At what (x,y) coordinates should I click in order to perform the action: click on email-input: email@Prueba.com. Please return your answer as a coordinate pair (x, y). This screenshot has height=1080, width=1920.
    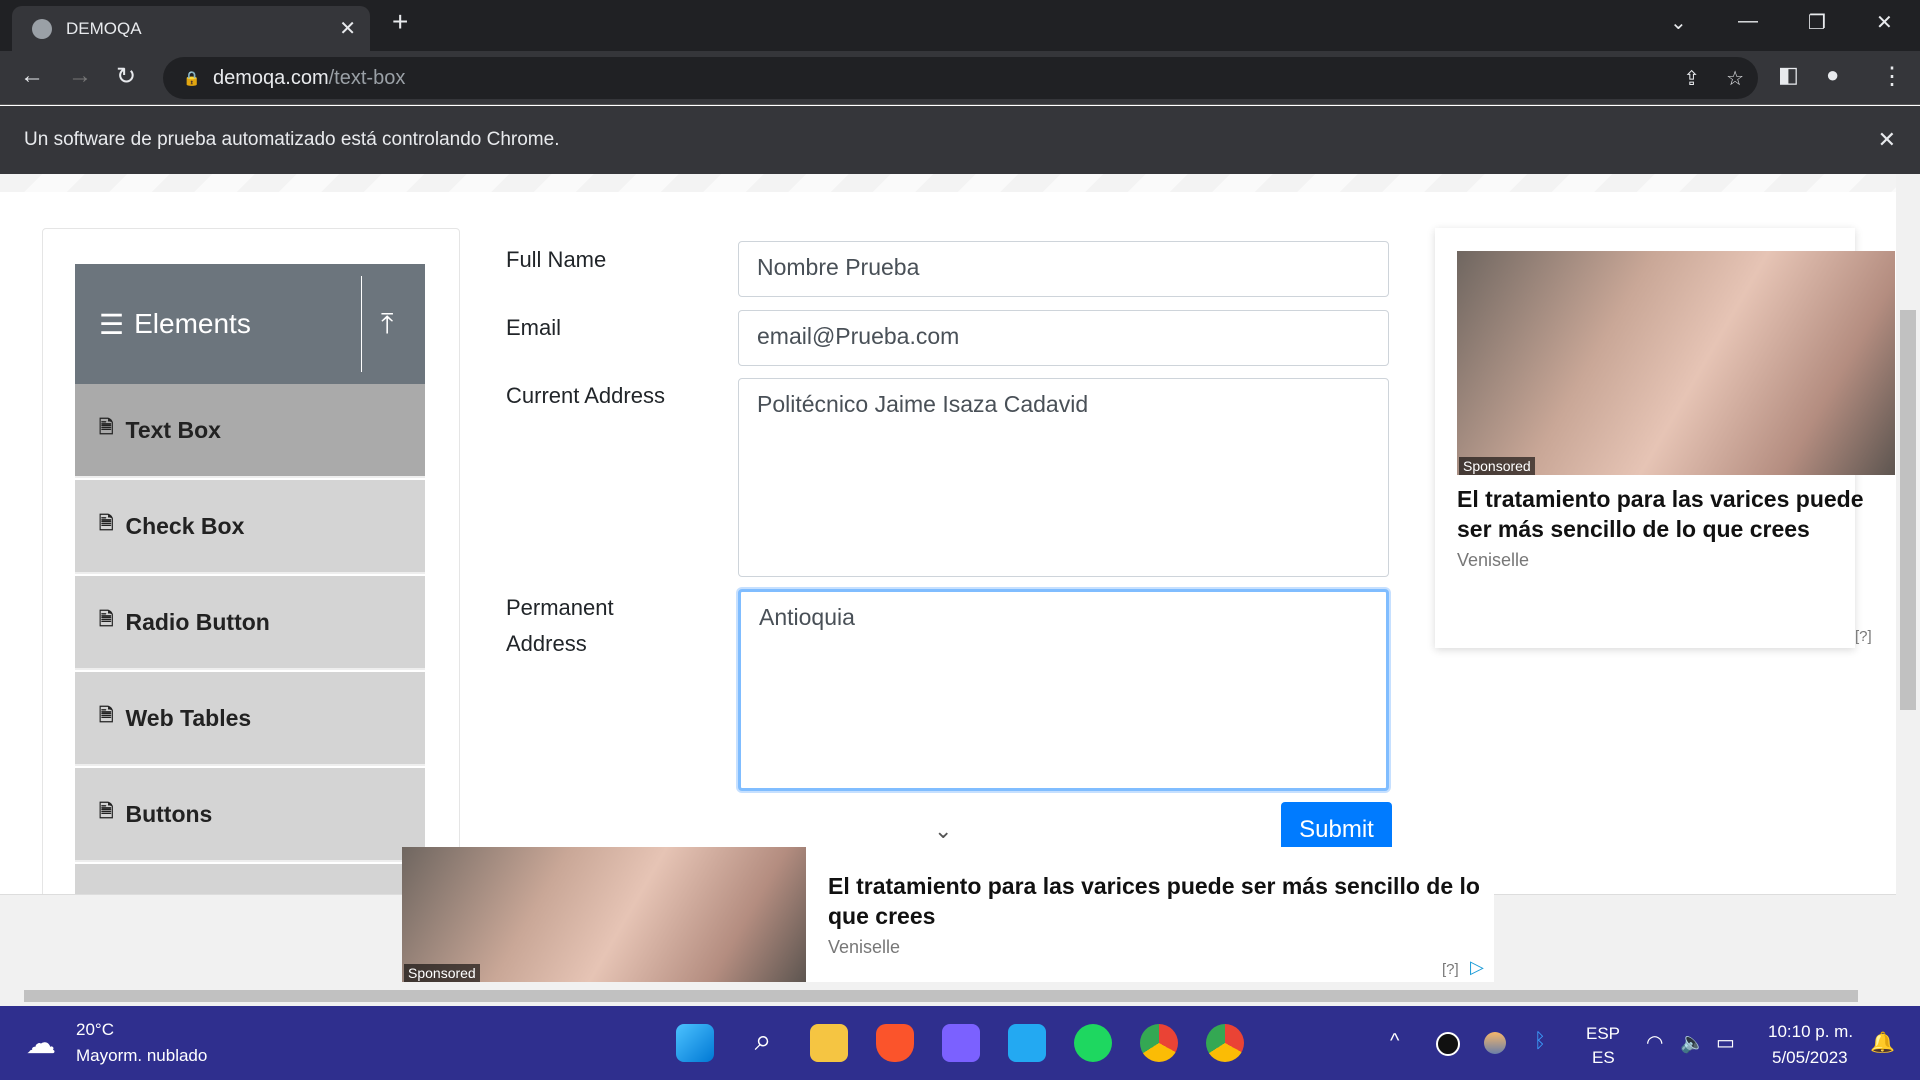
    Looking at the image, I should click on (1063, 338).